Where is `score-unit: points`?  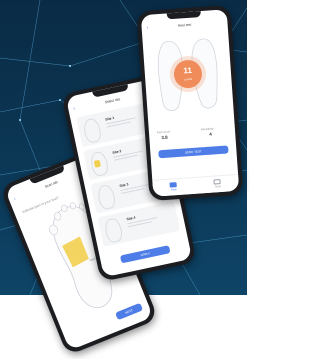
score-unit: points is located at coordinates (188, 79).